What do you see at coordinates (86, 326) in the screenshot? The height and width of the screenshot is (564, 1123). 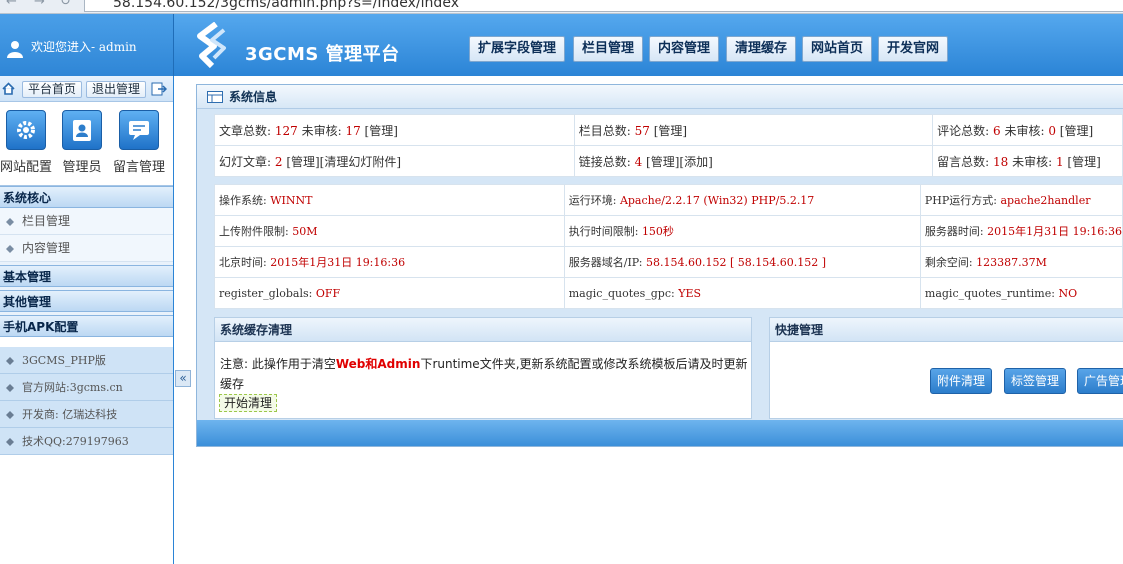 I see `section-mobile-apk: 手机APK配置` at bounding box center [86, 326].